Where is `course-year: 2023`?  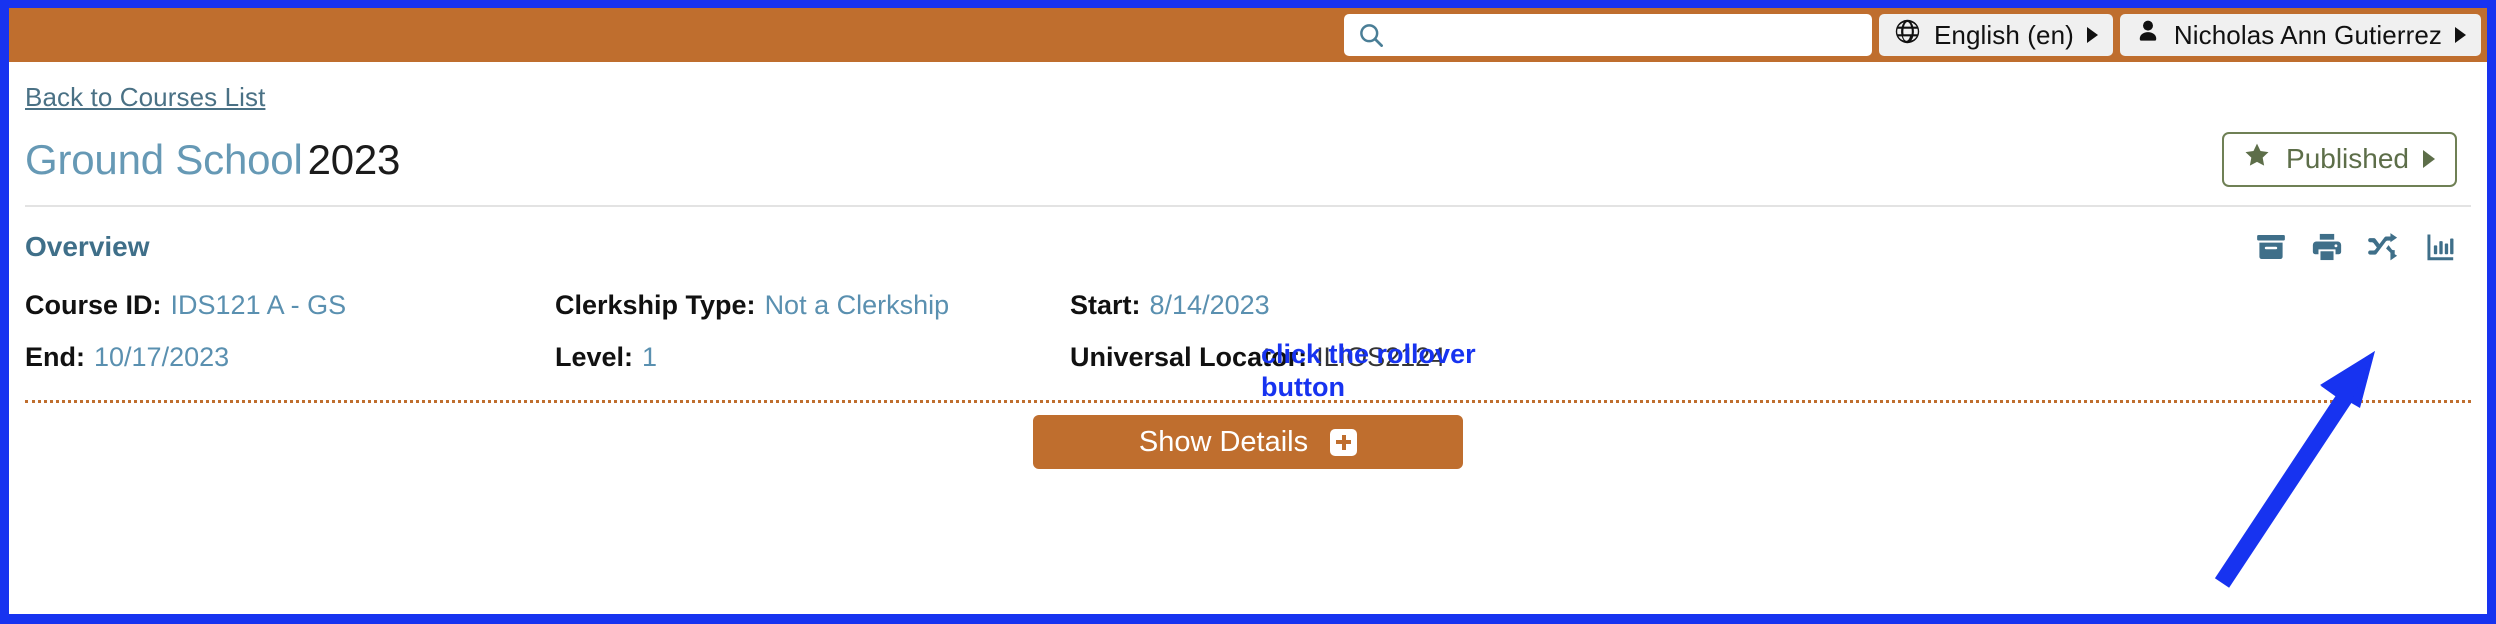 course-year: 2023 is located at coordinates (354, 159).